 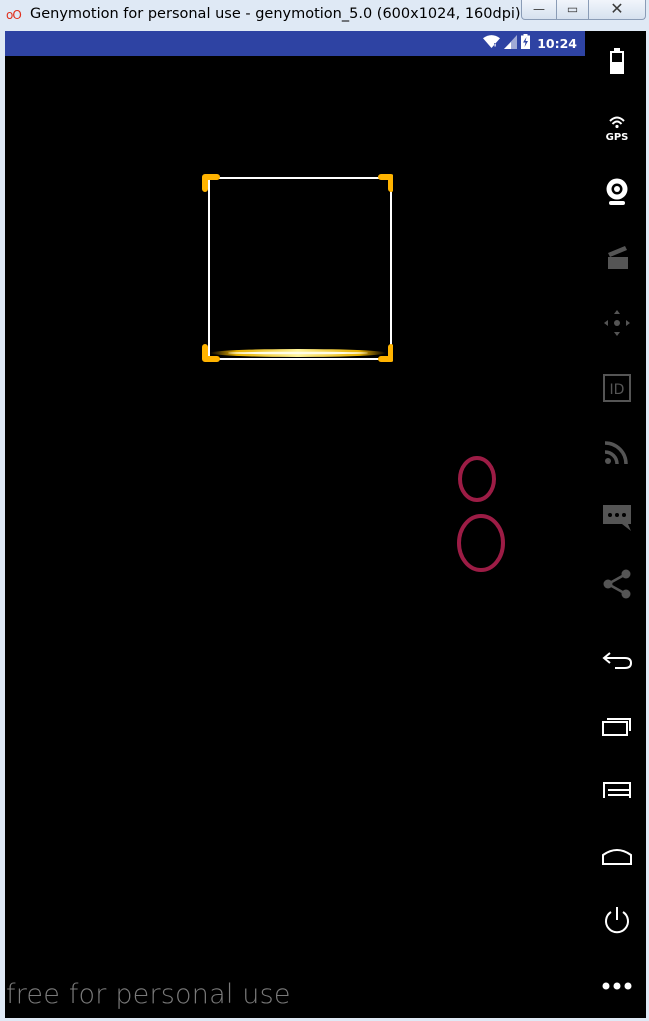 What do you see at coordinates (617, 137) in the screenshot?
I see `svg-text: GPS` at bounding box center [617, 137].